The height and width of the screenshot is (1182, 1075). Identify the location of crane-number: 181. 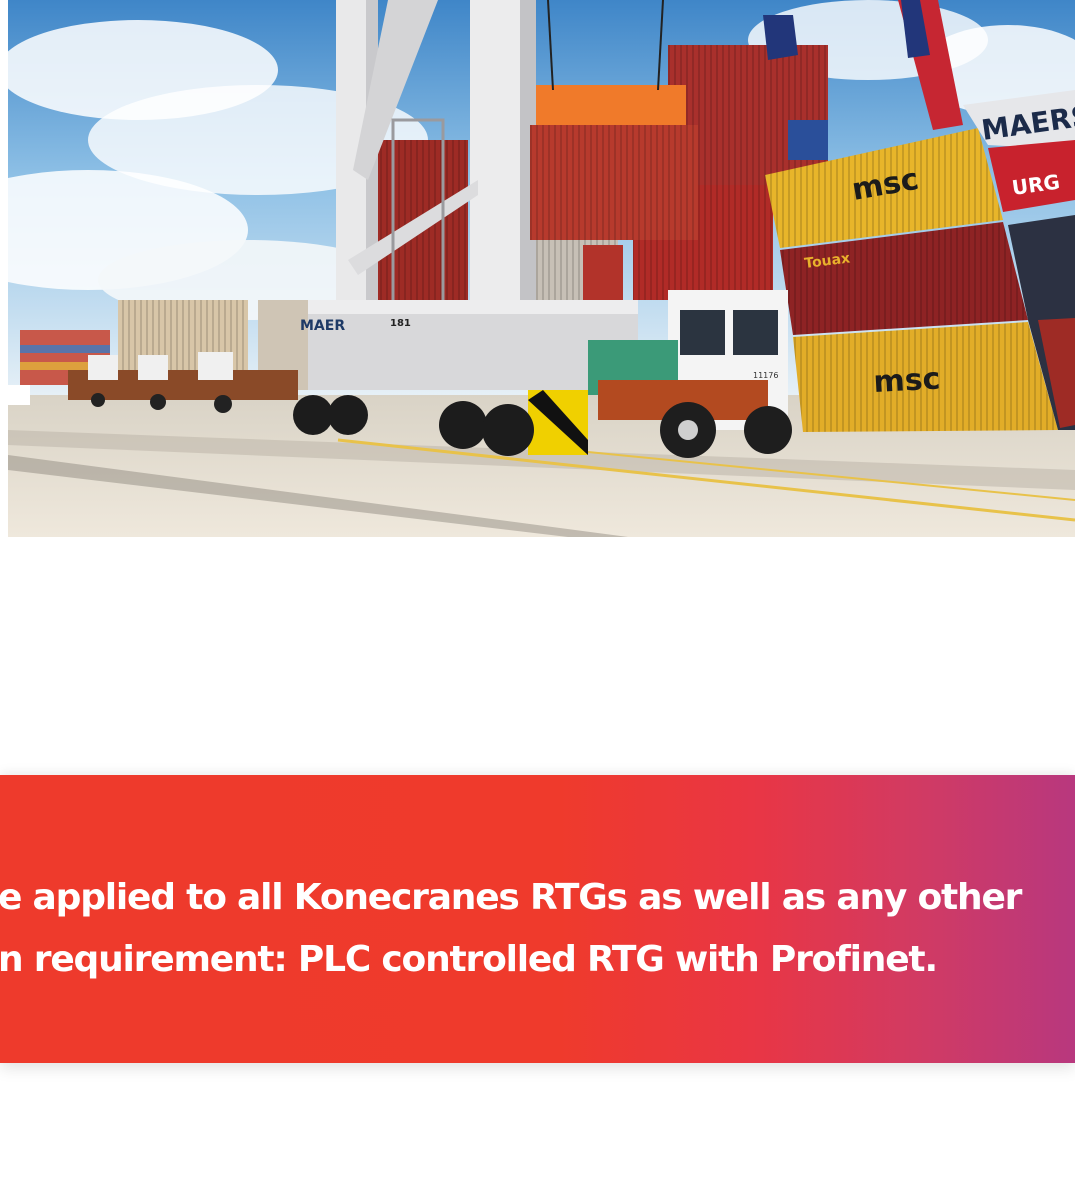
(400, 323).